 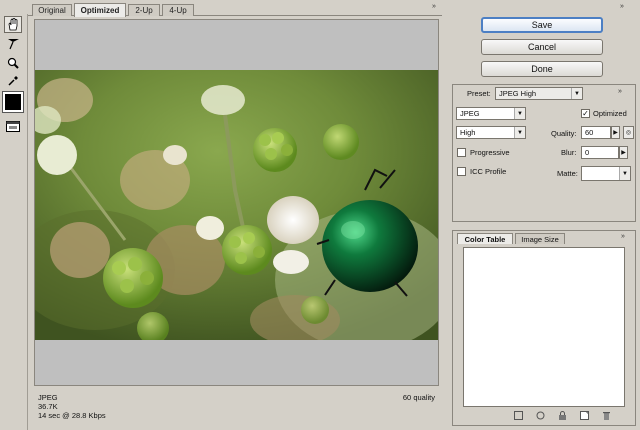 What do you see at coordinates (236, 409) in the screenshot?
I see `optimization-info: JPEG 36.7K 14 sec @ 28.8 Kbps 60 quality` at bounding box center [236, 409].